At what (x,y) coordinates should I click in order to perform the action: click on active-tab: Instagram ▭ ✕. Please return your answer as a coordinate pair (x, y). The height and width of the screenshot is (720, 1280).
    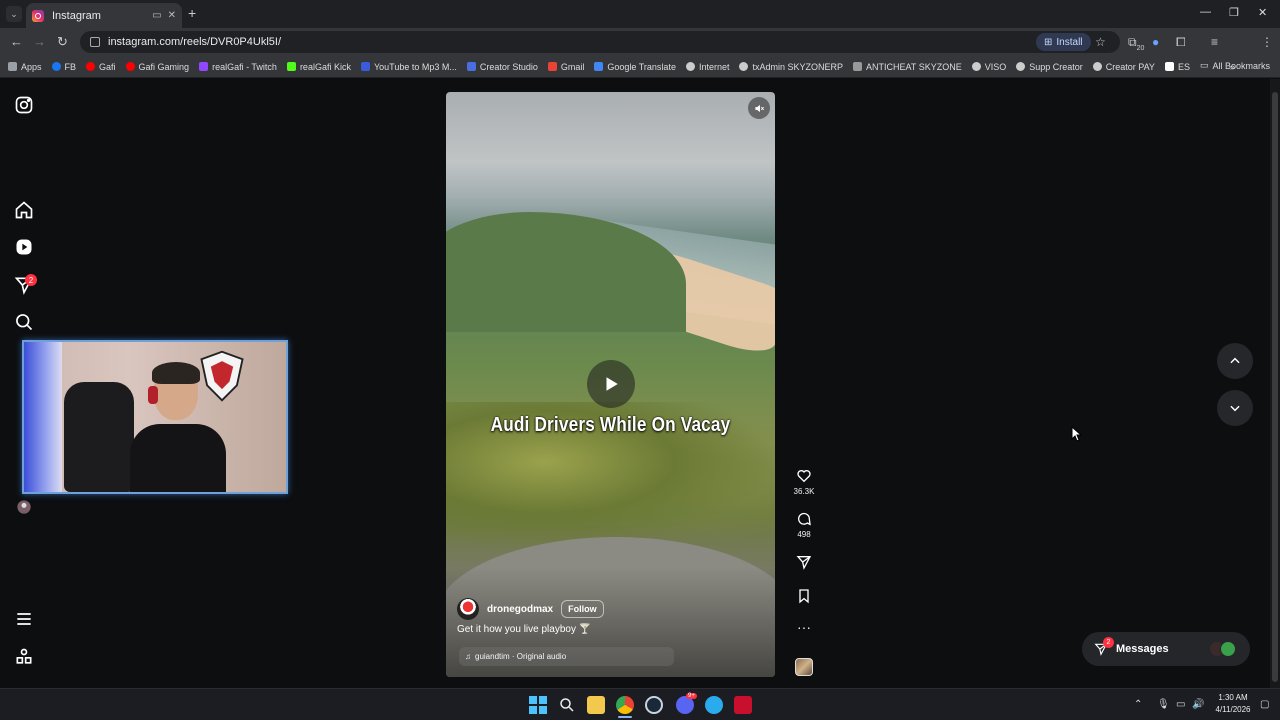
    Looking at the image, I should click on (104, 15).